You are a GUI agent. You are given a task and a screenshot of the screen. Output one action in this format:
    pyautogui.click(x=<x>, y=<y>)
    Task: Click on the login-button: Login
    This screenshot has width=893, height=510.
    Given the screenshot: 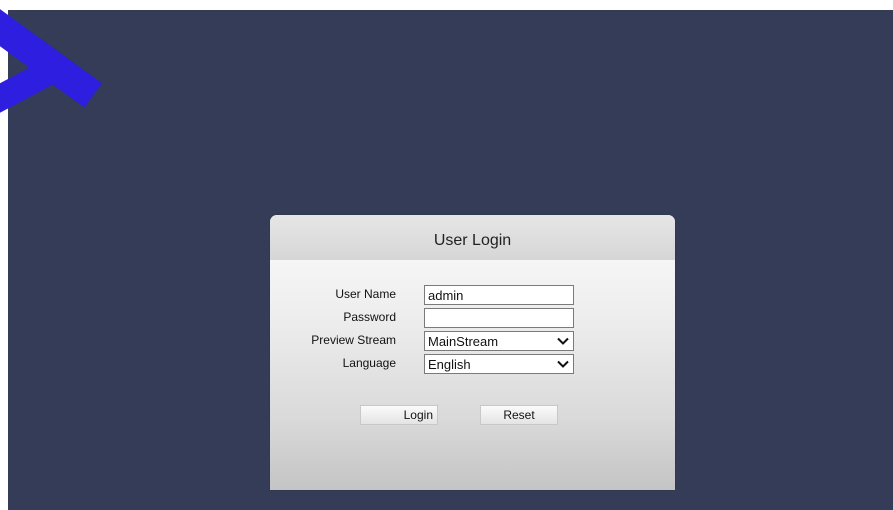 What is the action you would take?
    pyautogui.click(x=399, y=415)
    